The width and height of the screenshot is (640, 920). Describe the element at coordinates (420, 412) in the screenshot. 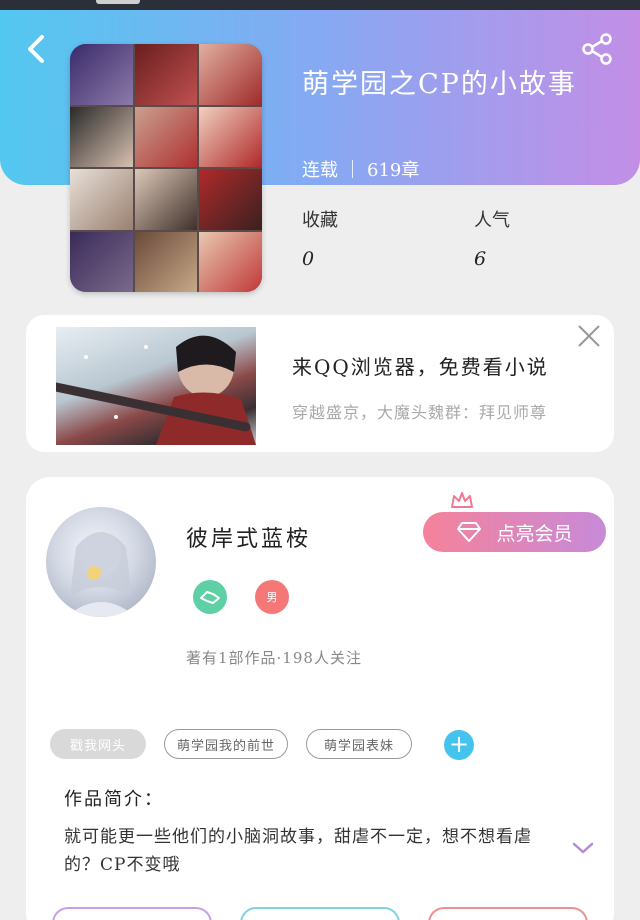

I see `ad-subtitle: 穿越盛京，大魔头魏群：拜见师尊` at that location.